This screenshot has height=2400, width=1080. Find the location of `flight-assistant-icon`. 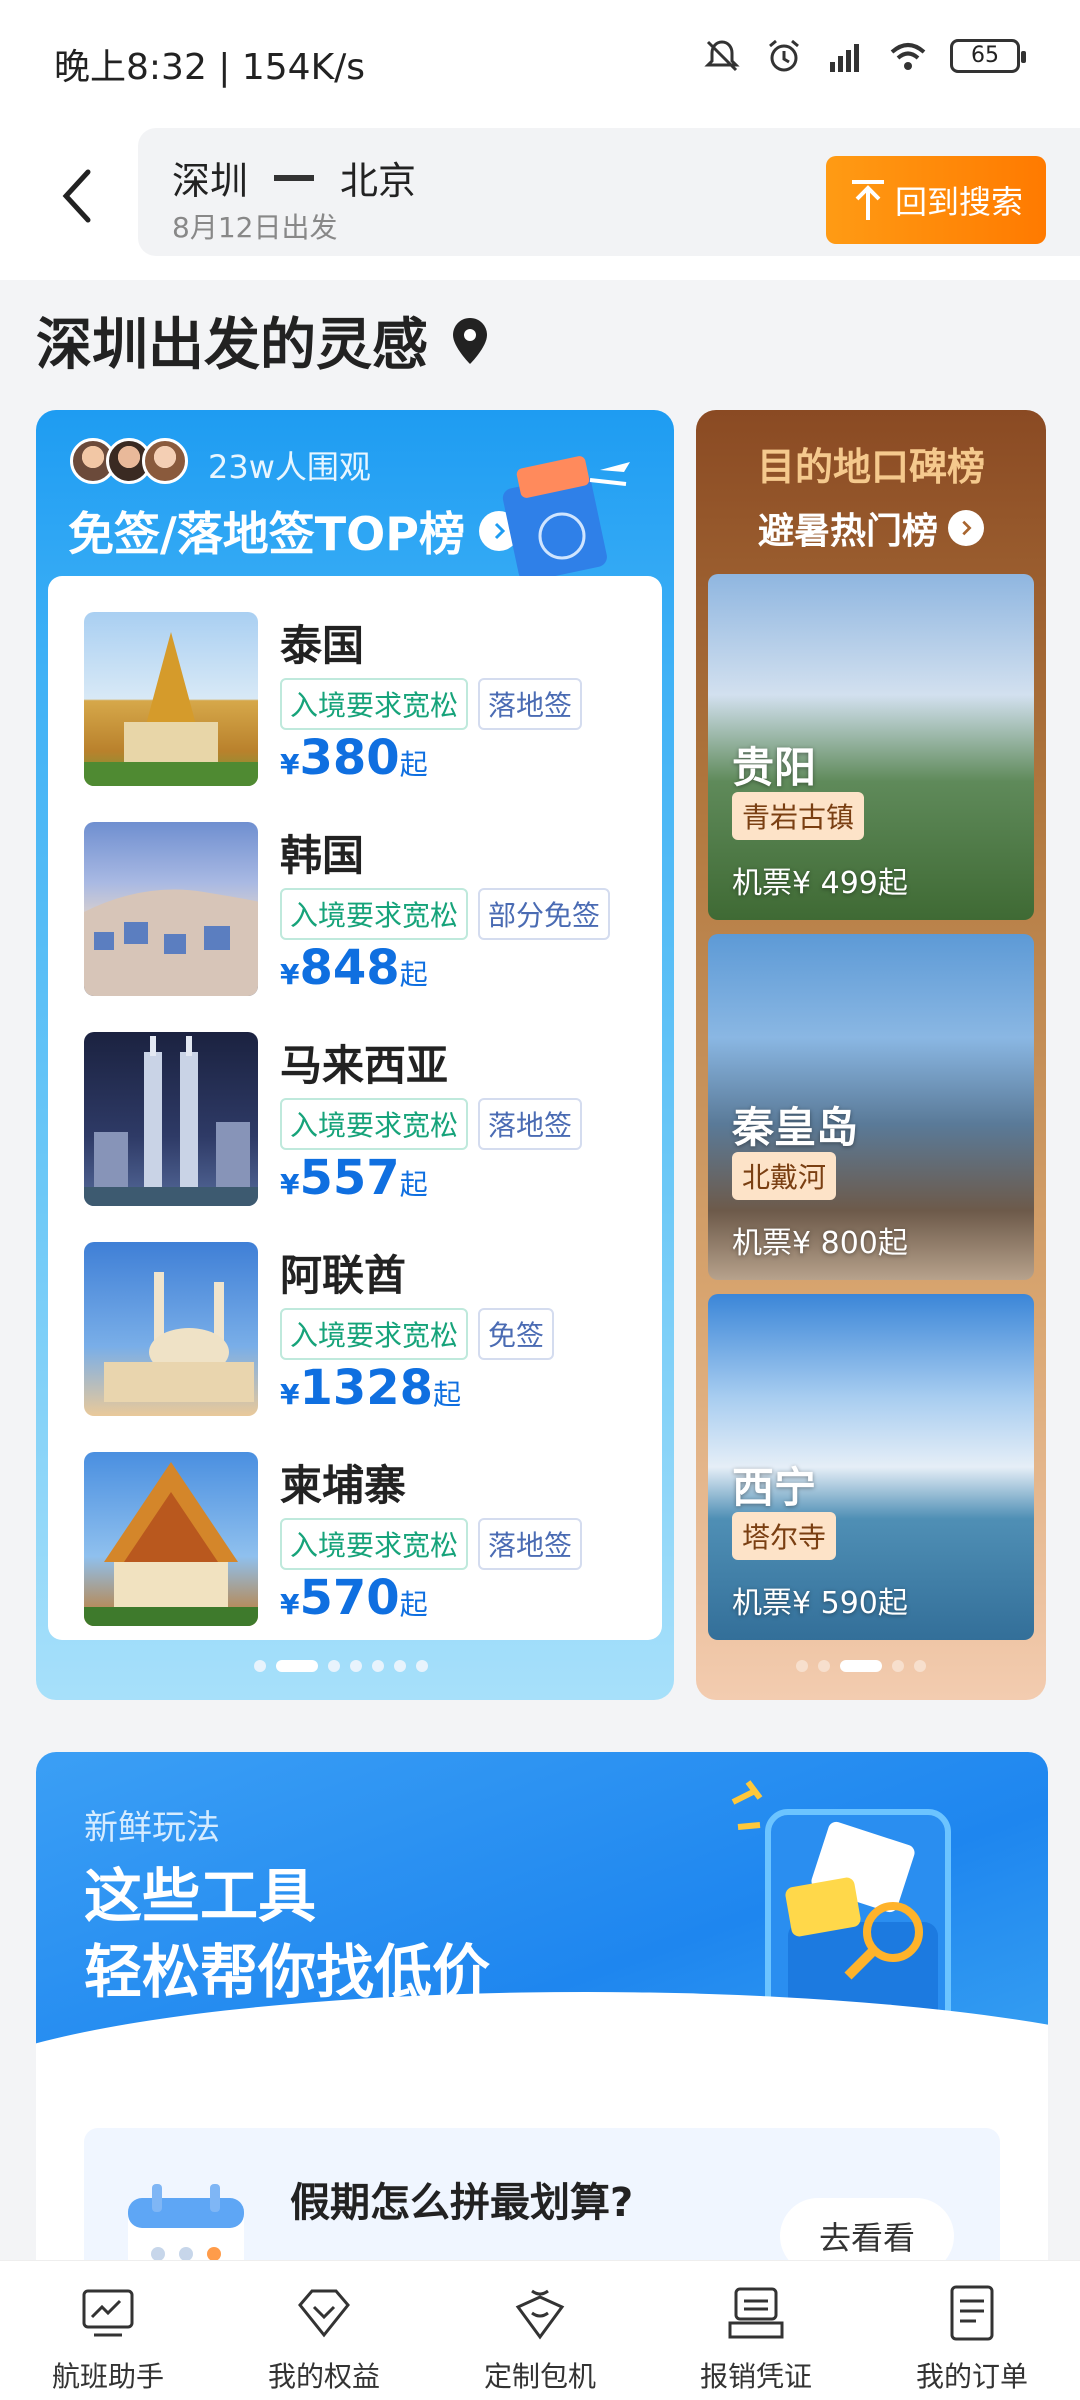

flight-assistant-icon is located at coordinates (108, 2313).